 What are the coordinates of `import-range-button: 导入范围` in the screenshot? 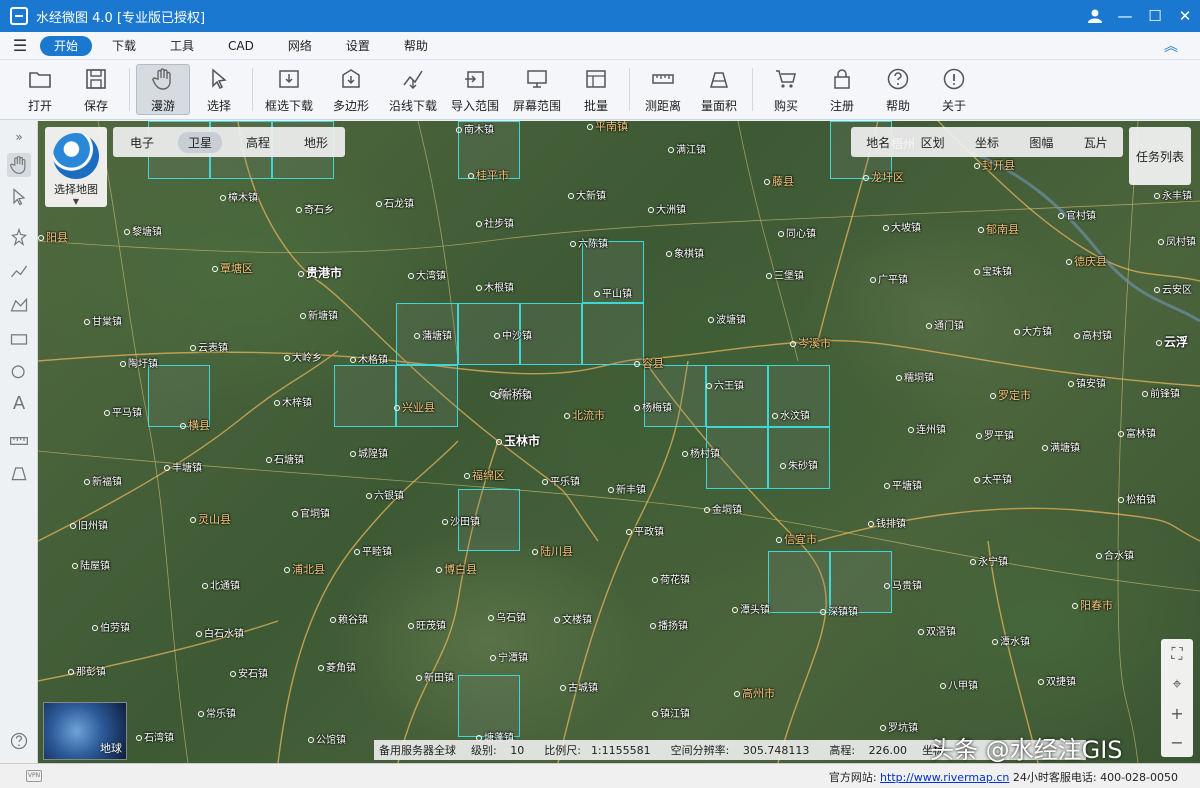 It's located at (475, 89).